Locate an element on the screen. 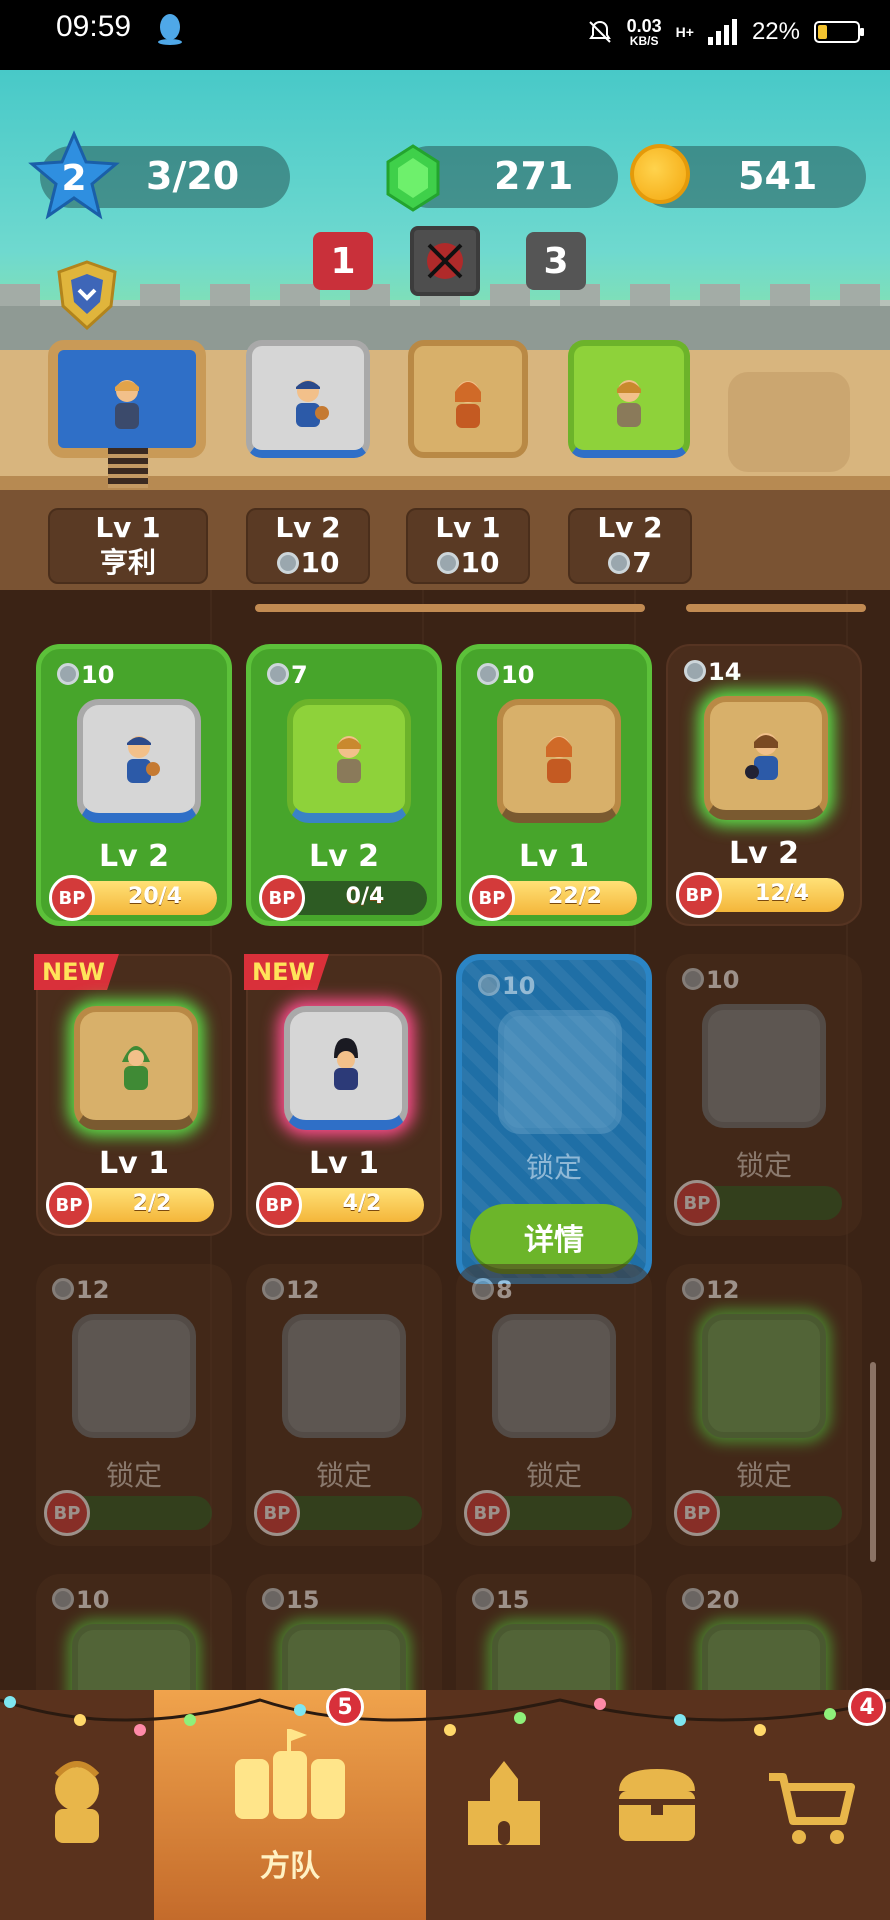 This screenshot has width=890, height=1920. bp-progress: BP 20/4 is located at coordinates (133, 898).